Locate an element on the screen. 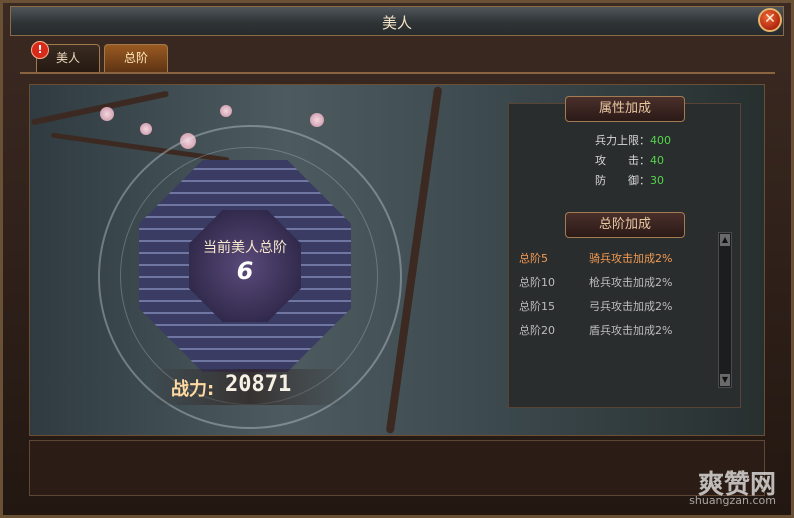 Image resolution: width=794 pixels, height=518 pixels. combat-power-label: 战力: is located at coordinates (193, 389).